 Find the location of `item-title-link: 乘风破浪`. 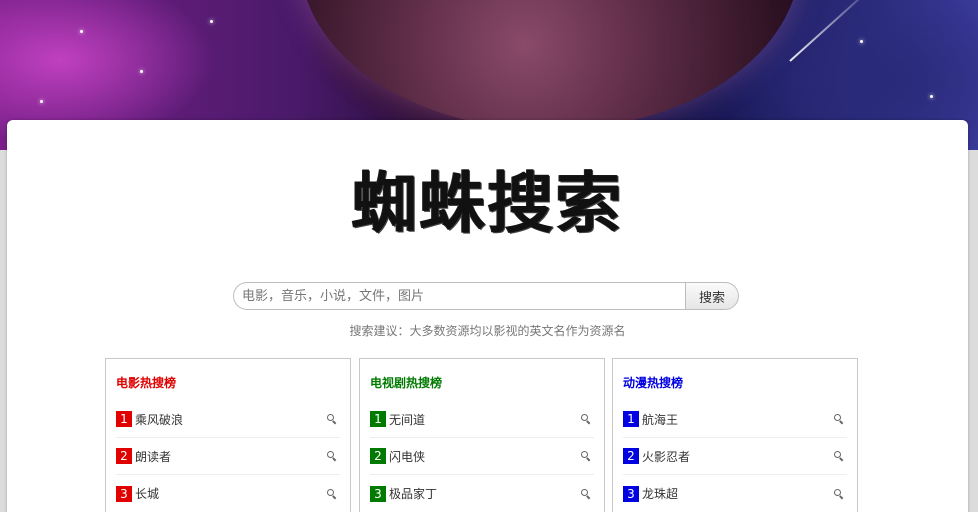

item-title-link: 乘风破浪 is located at coordinates (230, 419).